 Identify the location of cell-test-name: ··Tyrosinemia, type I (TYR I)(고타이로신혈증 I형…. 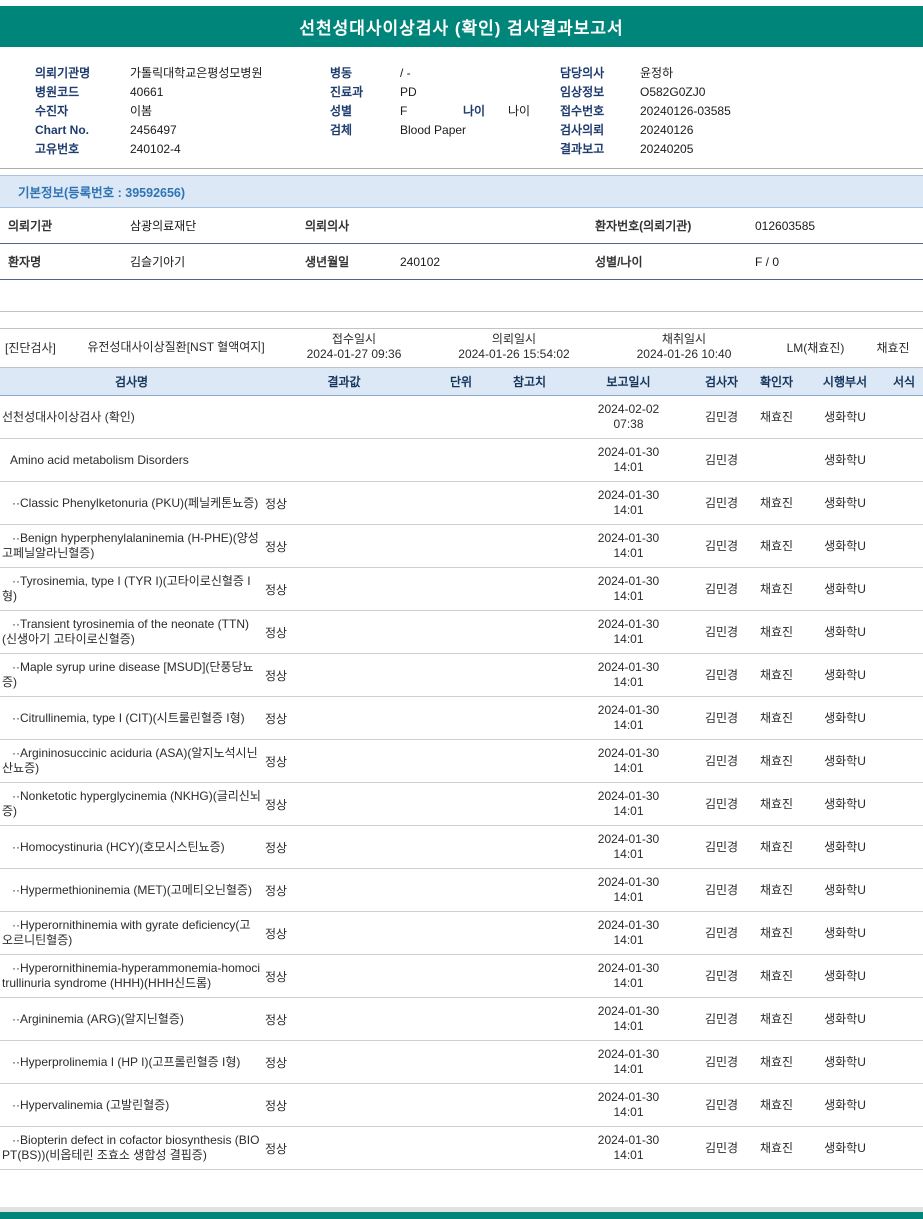
(131, 589).